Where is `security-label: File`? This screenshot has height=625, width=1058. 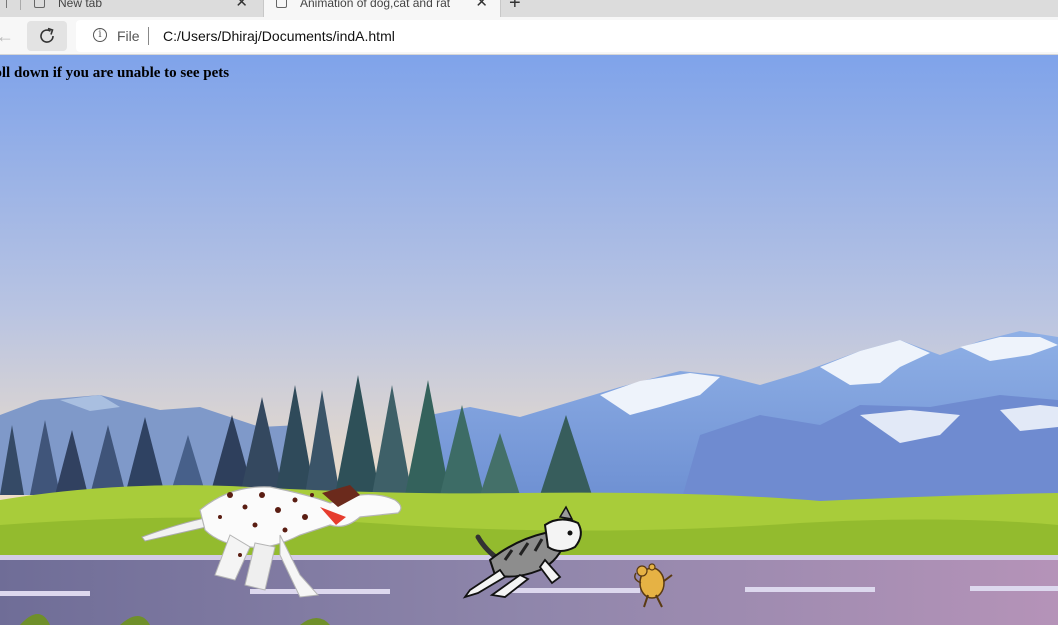
security-label: File is located at coordinates (128, 36).